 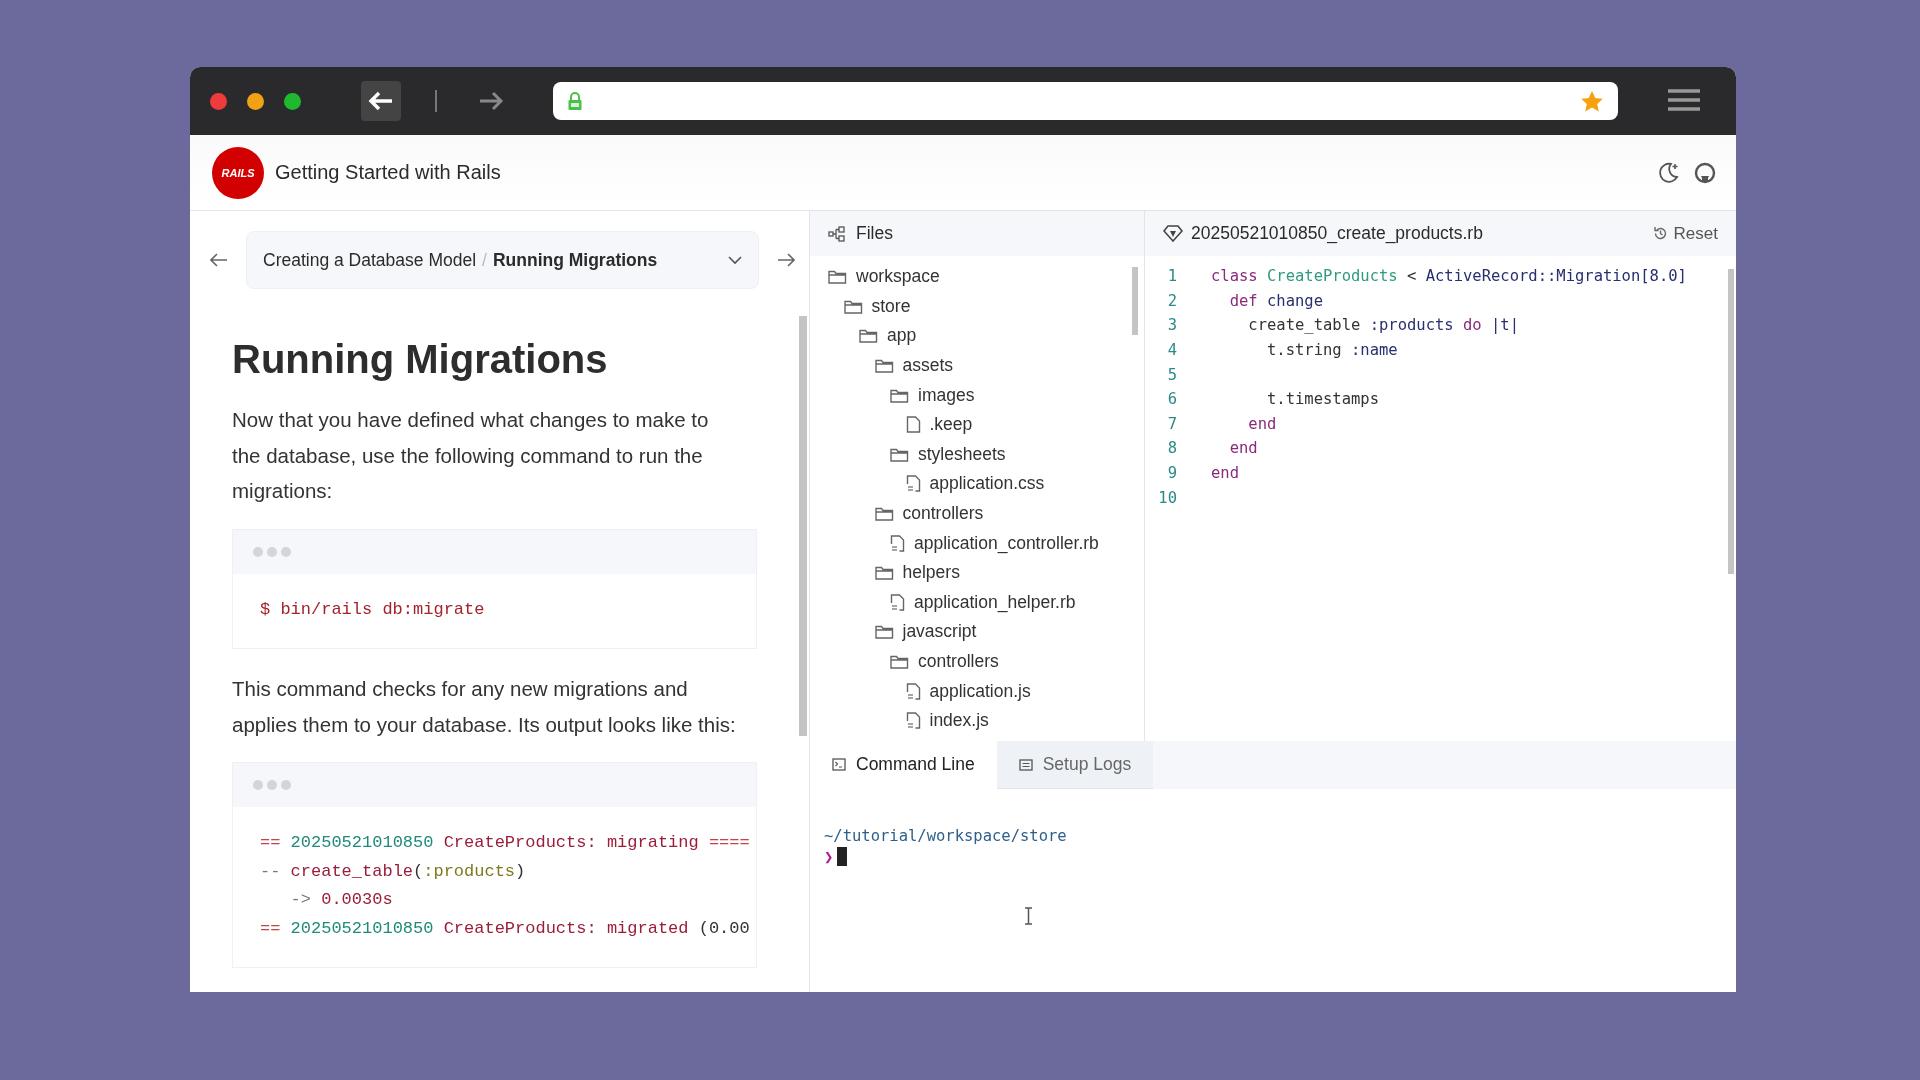 I want to click on terminal-icon, so click(x=839, y=764).